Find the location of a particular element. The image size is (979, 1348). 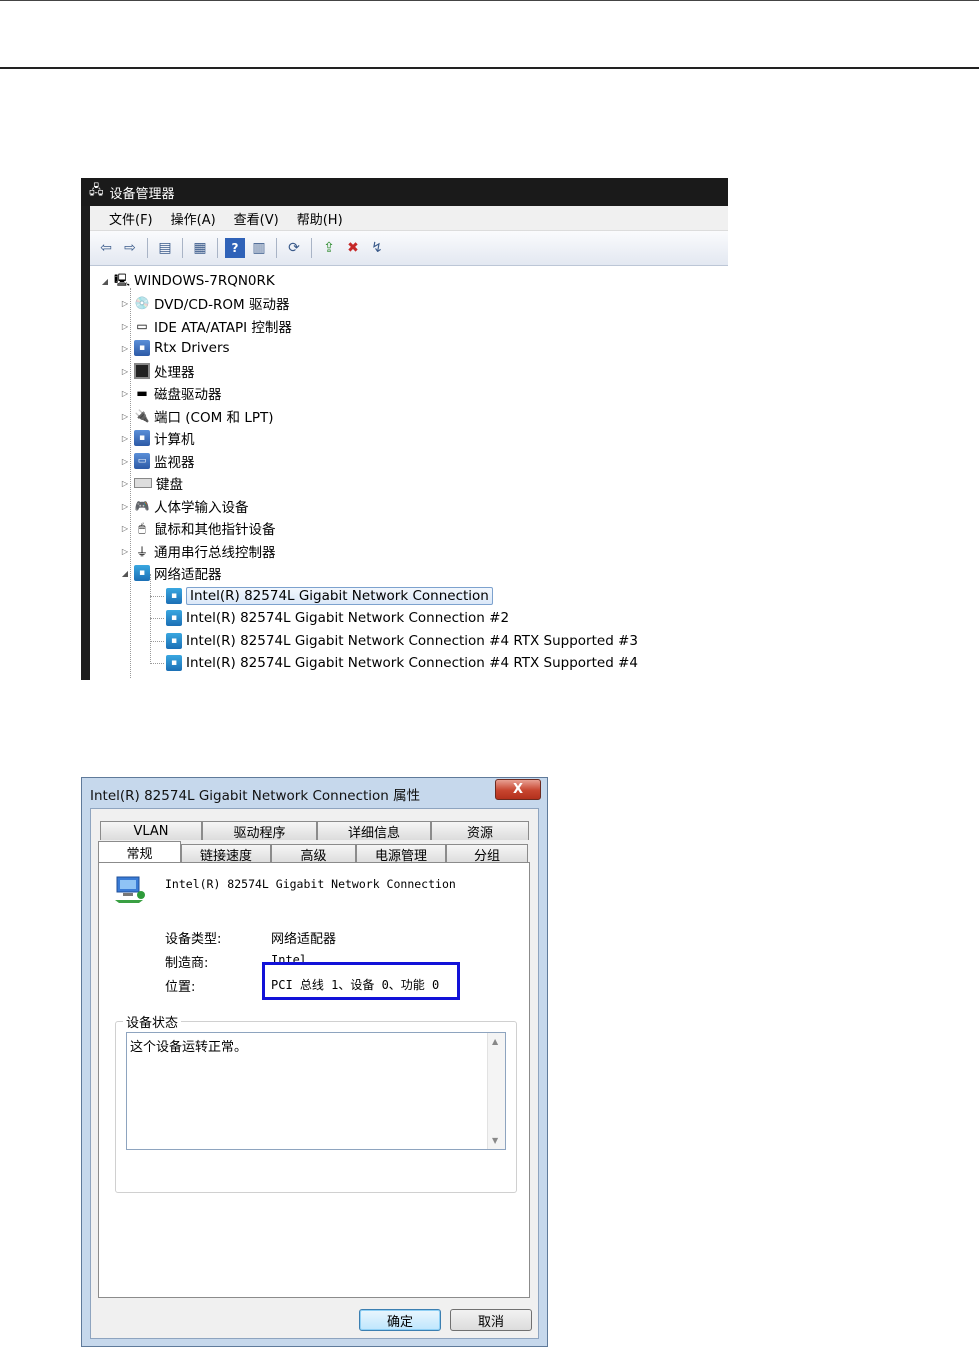

tree-item-label: IDE ATA/ATAPI 控制器 is located at coordinates (223, 328).